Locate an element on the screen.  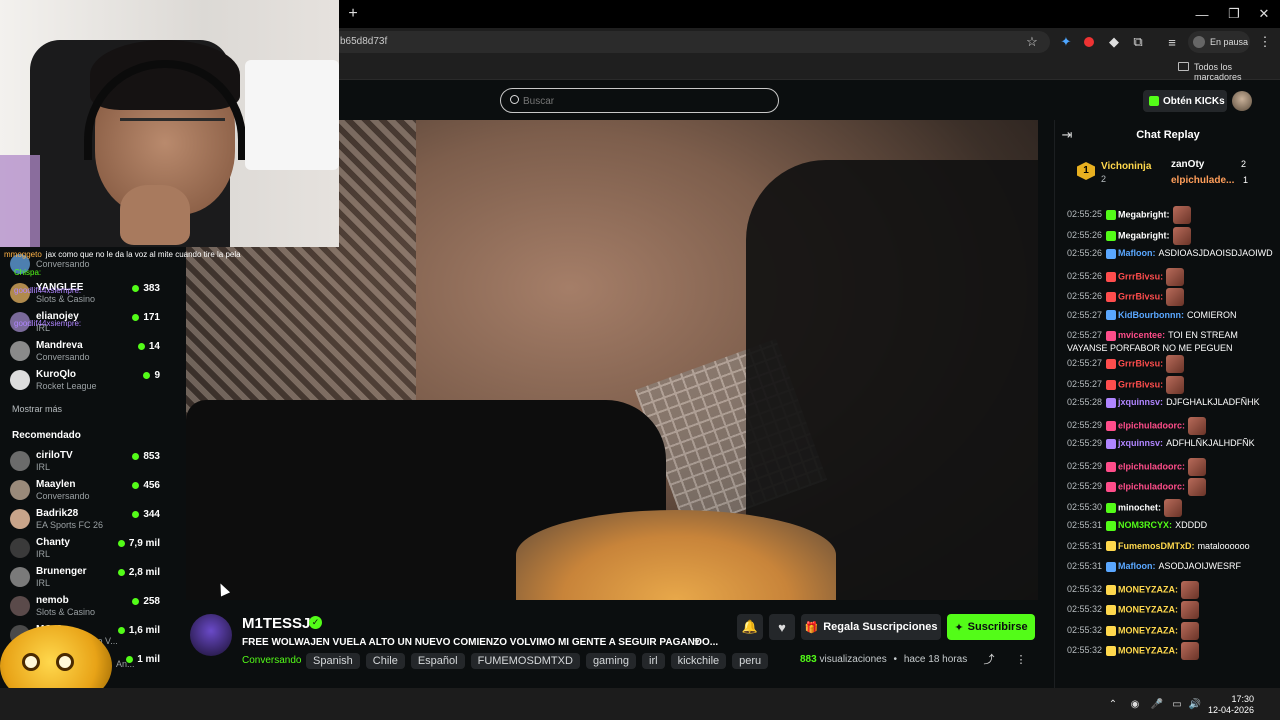
tag: peru is located at coordinates (750, 661).